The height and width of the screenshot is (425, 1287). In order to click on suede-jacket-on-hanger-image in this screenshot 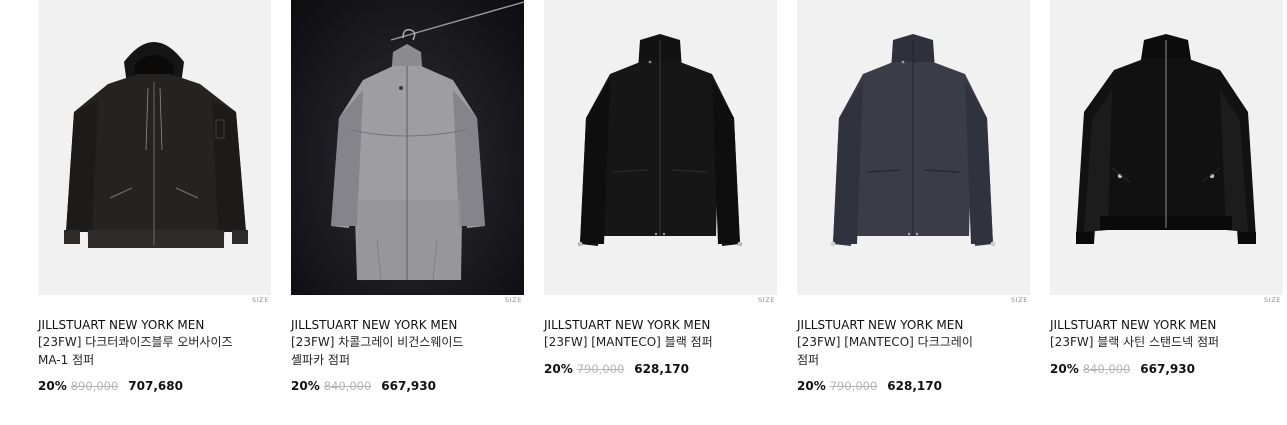, I will do `click(427, 141)`.